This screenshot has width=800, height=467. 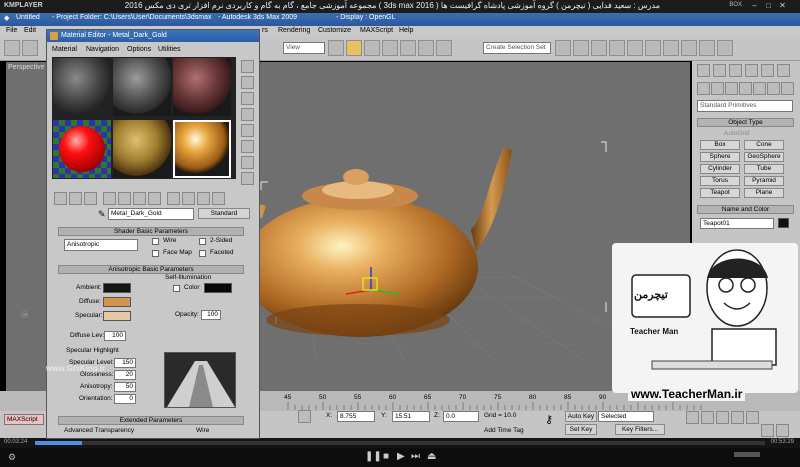 I want to click on viewport-label: Perspective, so click(x=26, y=67).